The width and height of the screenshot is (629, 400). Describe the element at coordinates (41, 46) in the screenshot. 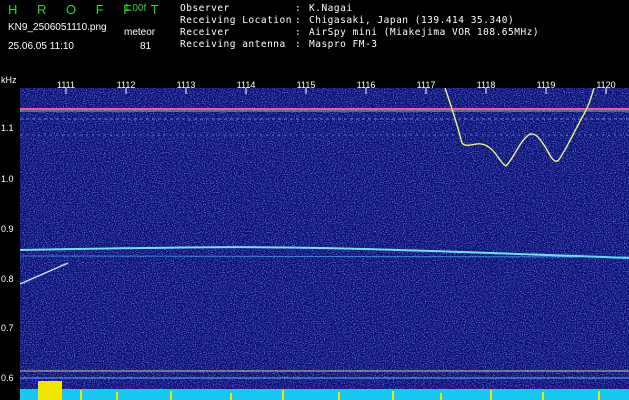

I see `datetime-label: 25.06.05 11:10` at that location.